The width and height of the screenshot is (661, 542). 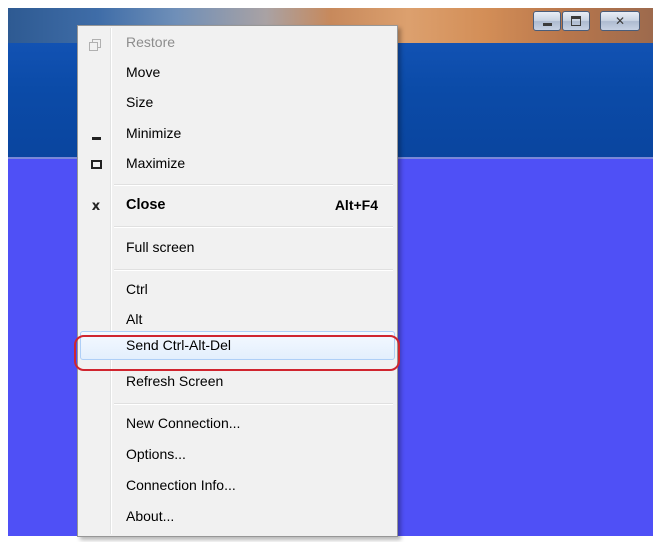 What do you see at coordinates (140, 102) in the screenshot?
I see `menu-item-label: Size` at bounding box center [140, 102].